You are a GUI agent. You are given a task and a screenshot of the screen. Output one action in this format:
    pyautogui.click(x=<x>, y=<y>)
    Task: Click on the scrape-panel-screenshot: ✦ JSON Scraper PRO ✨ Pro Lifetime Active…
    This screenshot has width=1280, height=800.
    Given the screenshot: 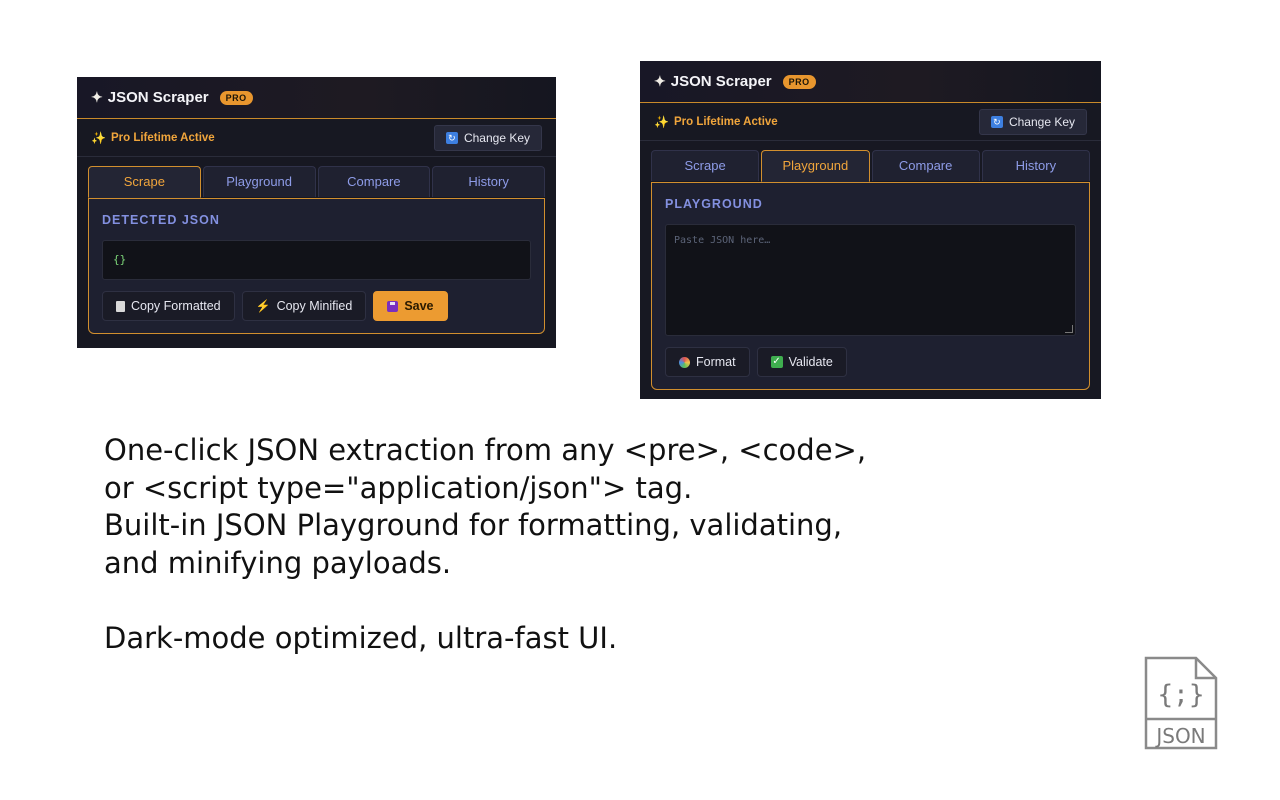 What is the action you would take?
    pyautogui.click(x=316, y=212)
    